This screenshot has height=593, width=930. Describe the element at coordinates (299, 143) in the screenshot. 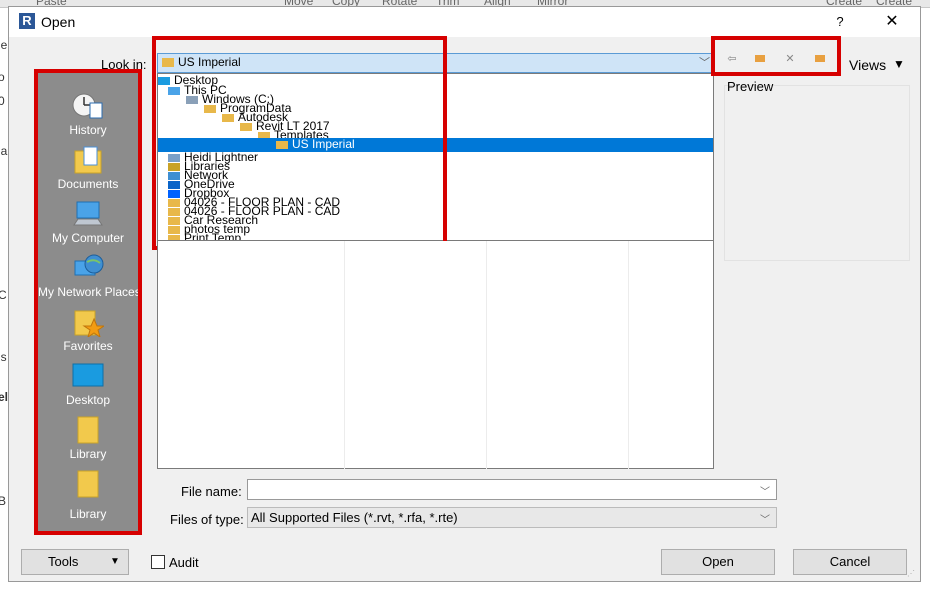

I see `highlight-tree` at that location.